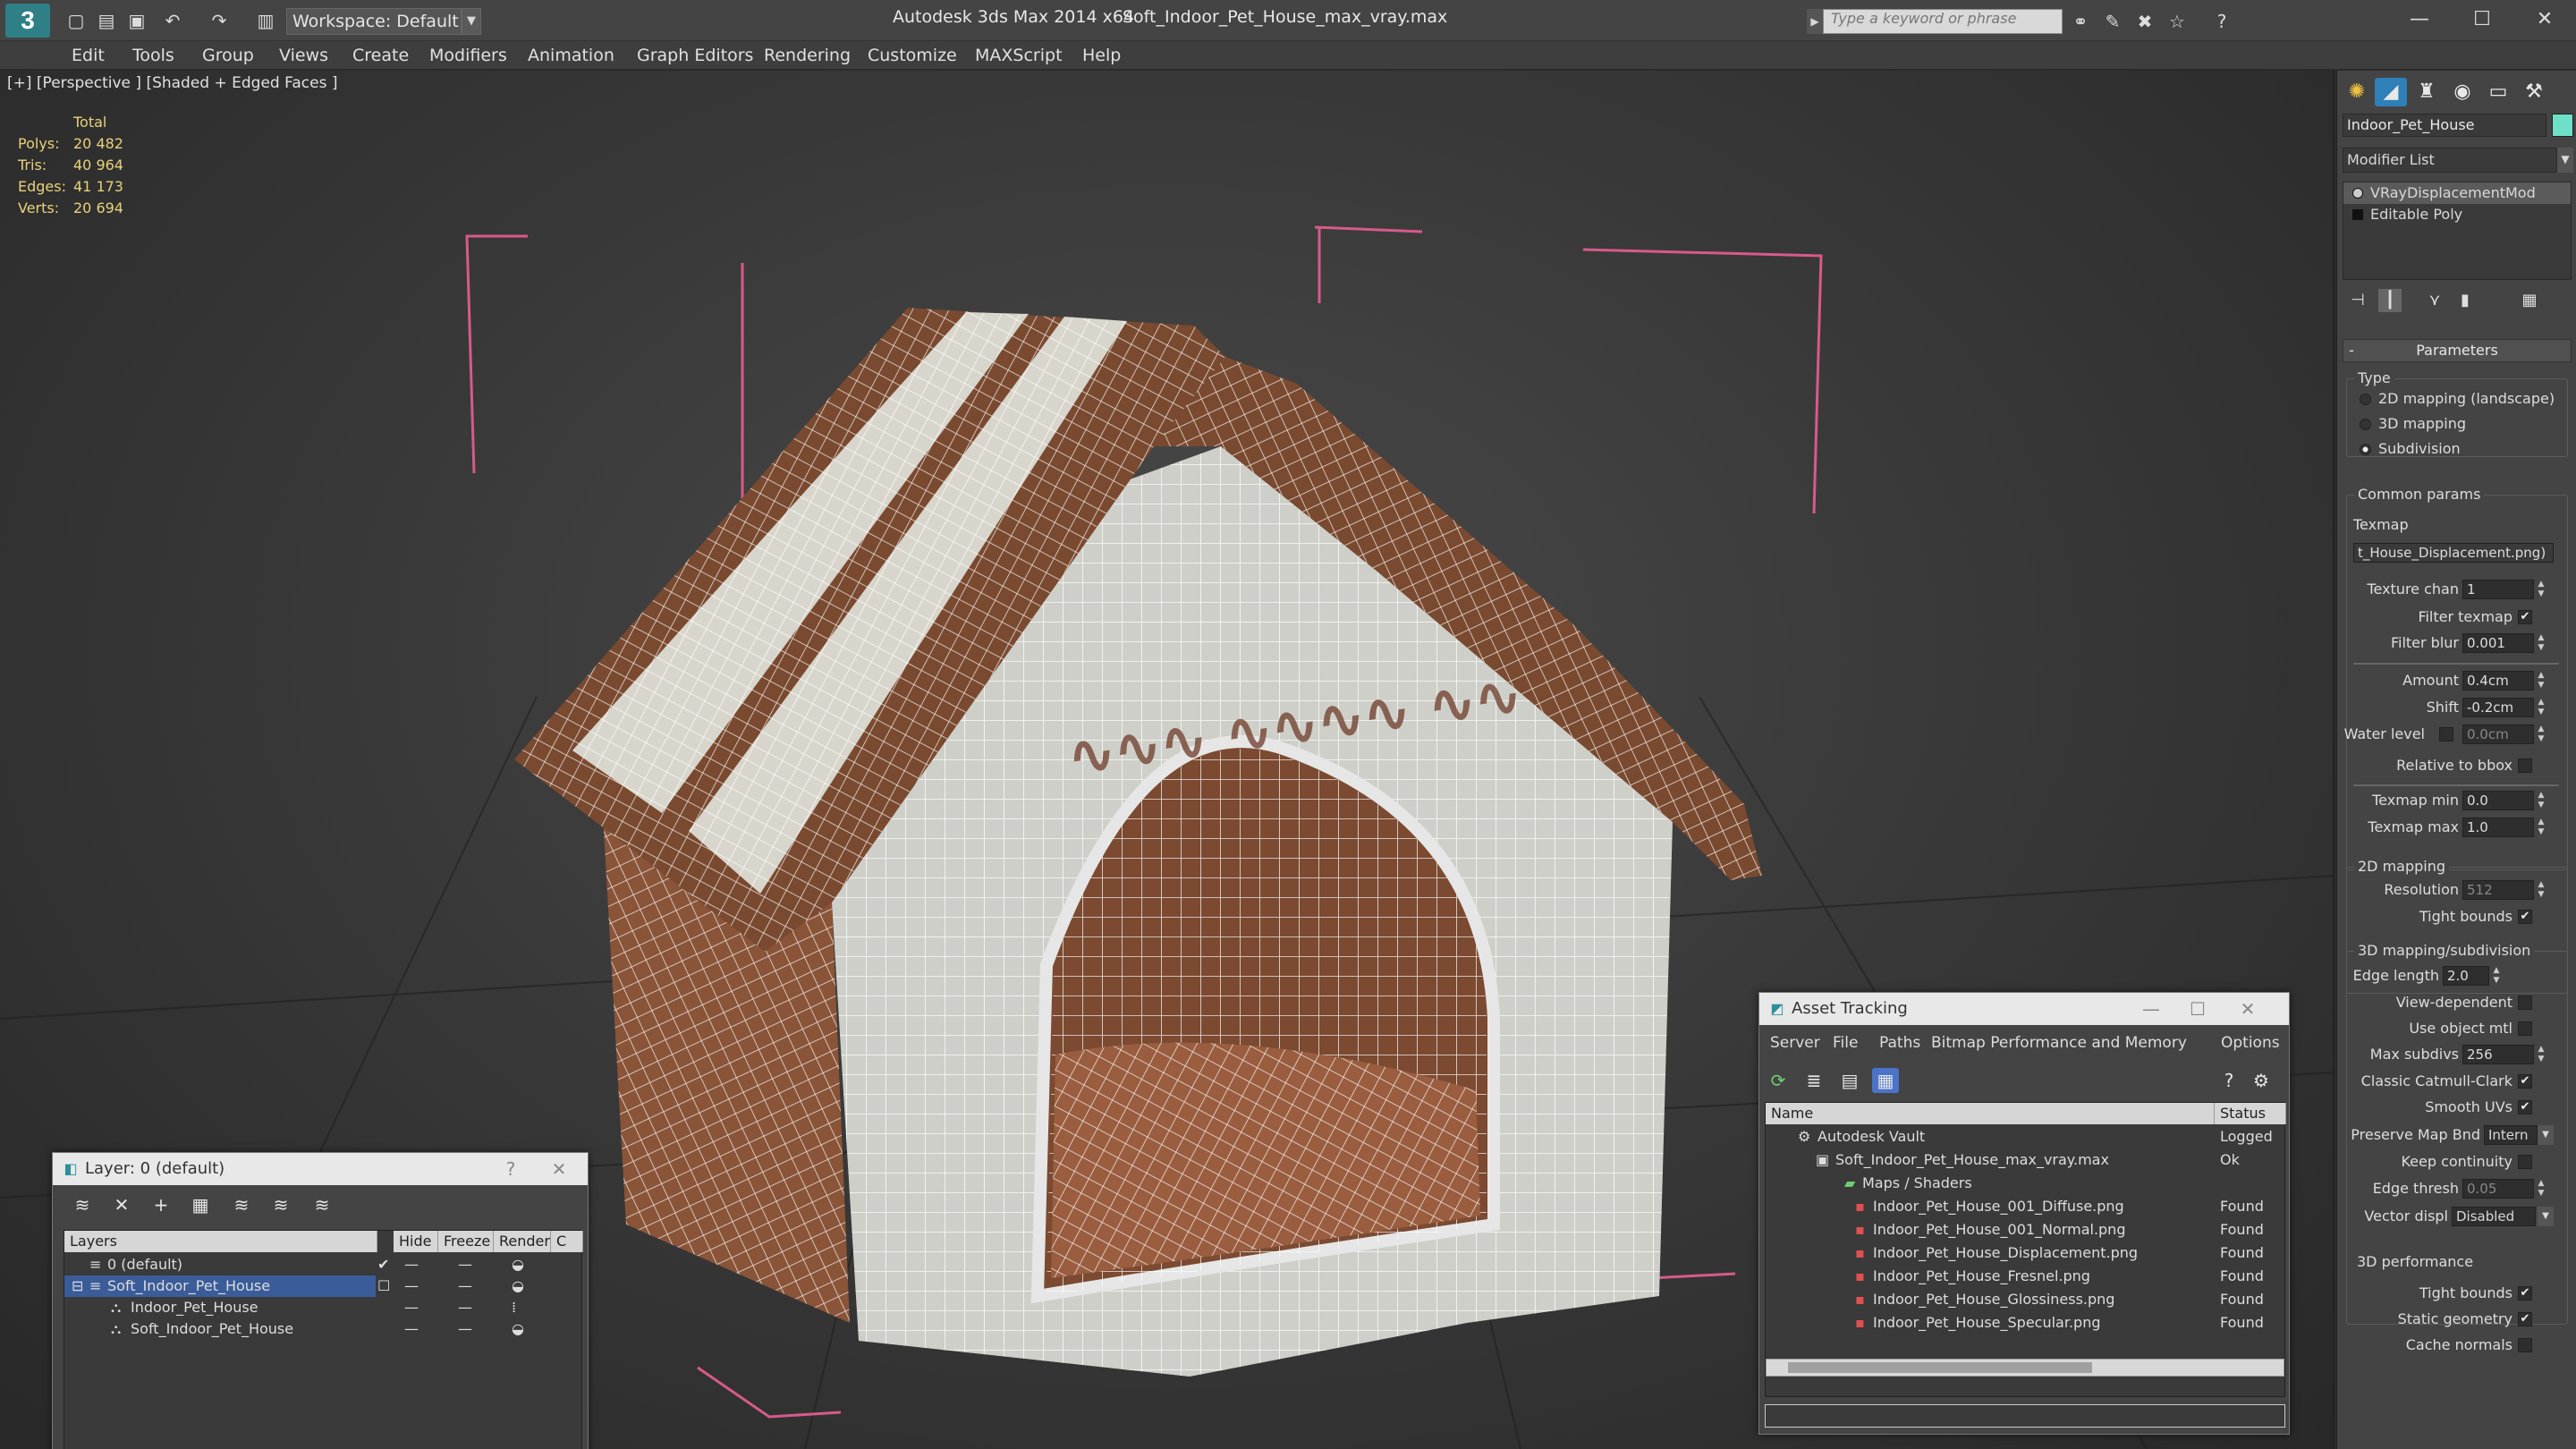  What do you see at coordinates (241, 1204) in the screenshot?
I see `highlight-layer-icon: ≋` at bounding box center [241, 1204].